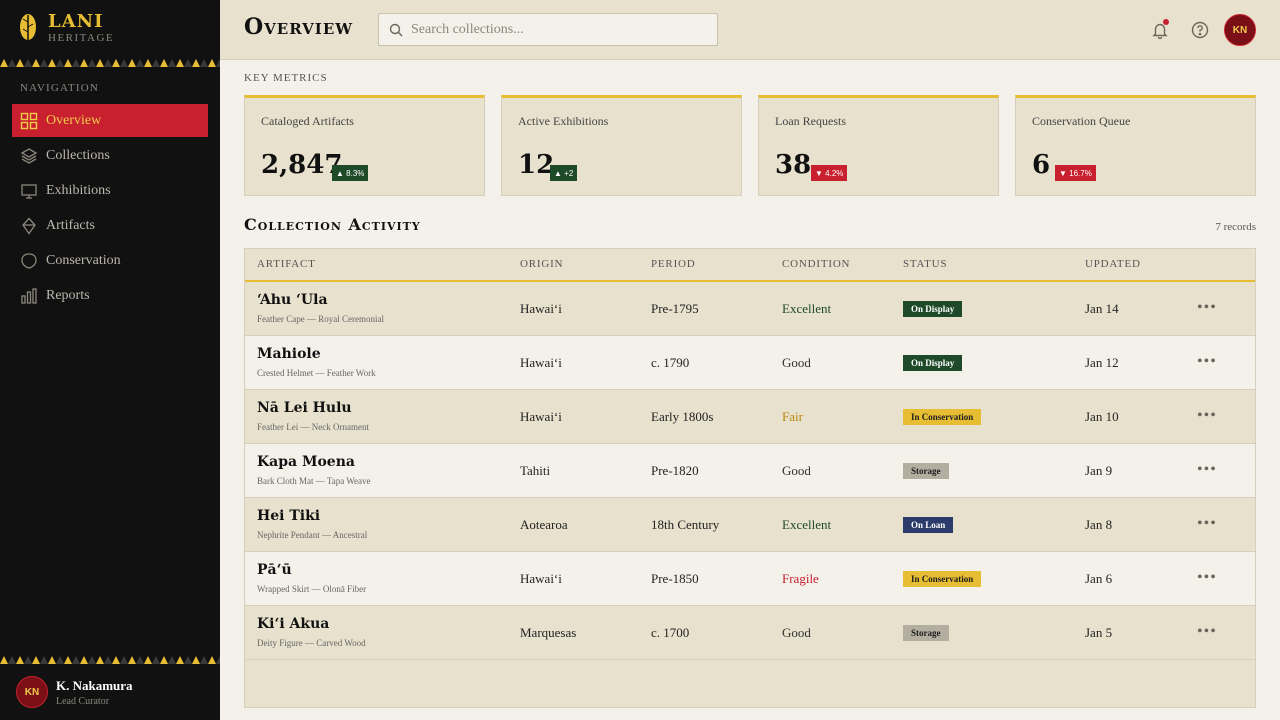 The width and height of the screenshot is (1280, 720). I want to click on updated-cell: Jan 9, so click(1099, 470).